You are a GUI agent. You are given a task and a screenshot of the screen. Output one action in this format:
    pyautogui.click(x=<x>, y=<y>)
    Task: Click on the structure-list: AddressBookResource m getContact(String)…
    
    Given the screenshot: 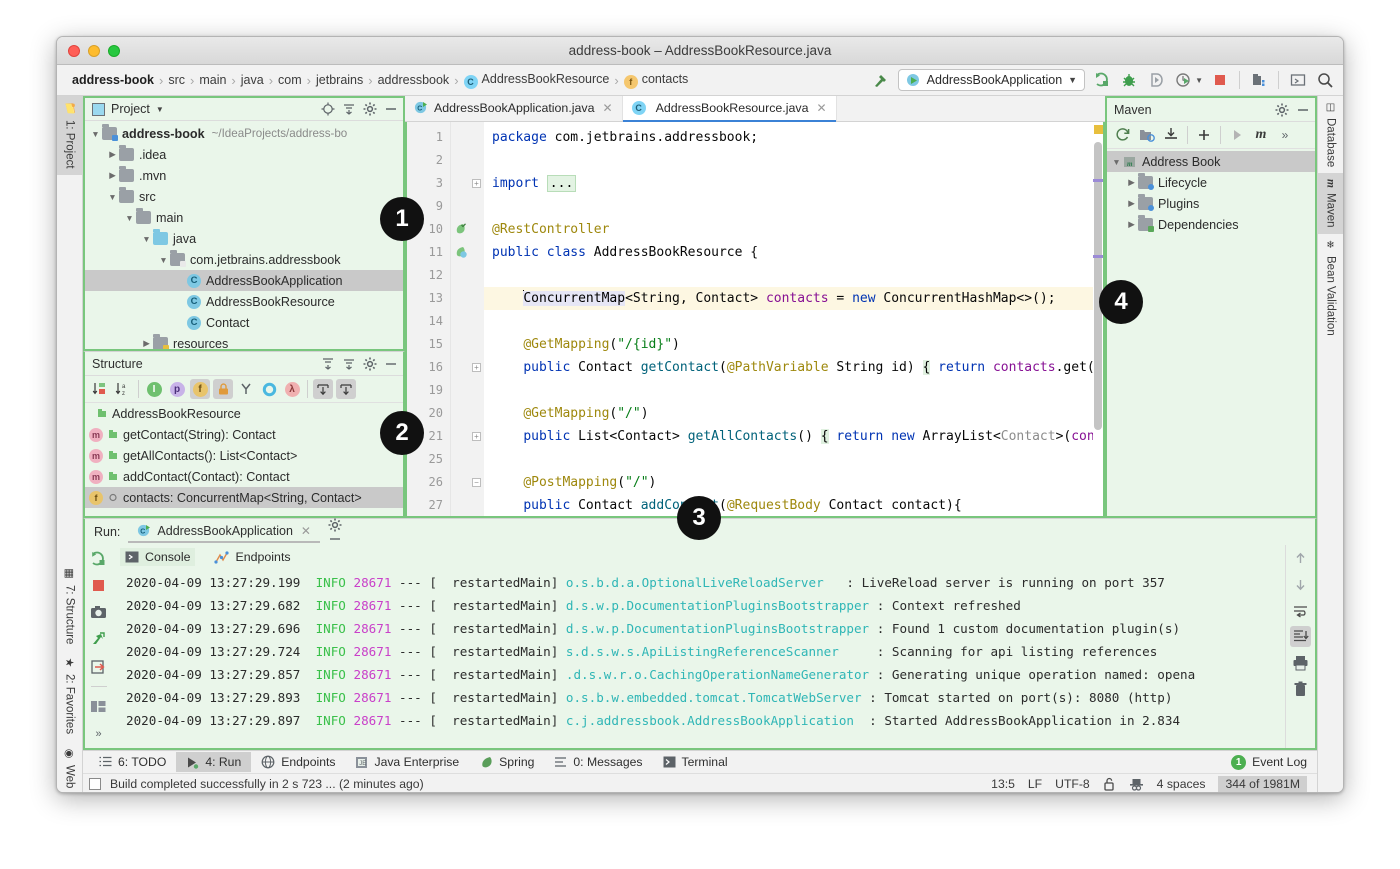 What is the action you would take?
    pyautogui.click(x=244, y=459)
    